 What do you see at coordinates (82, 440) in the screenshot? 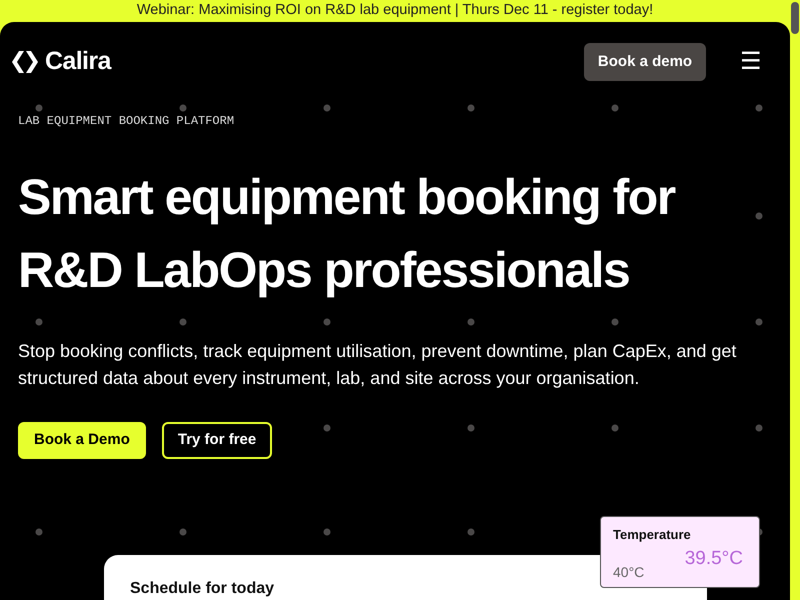
I see `book-demo-button: Book a Demo` at bounding box center [82, 440].